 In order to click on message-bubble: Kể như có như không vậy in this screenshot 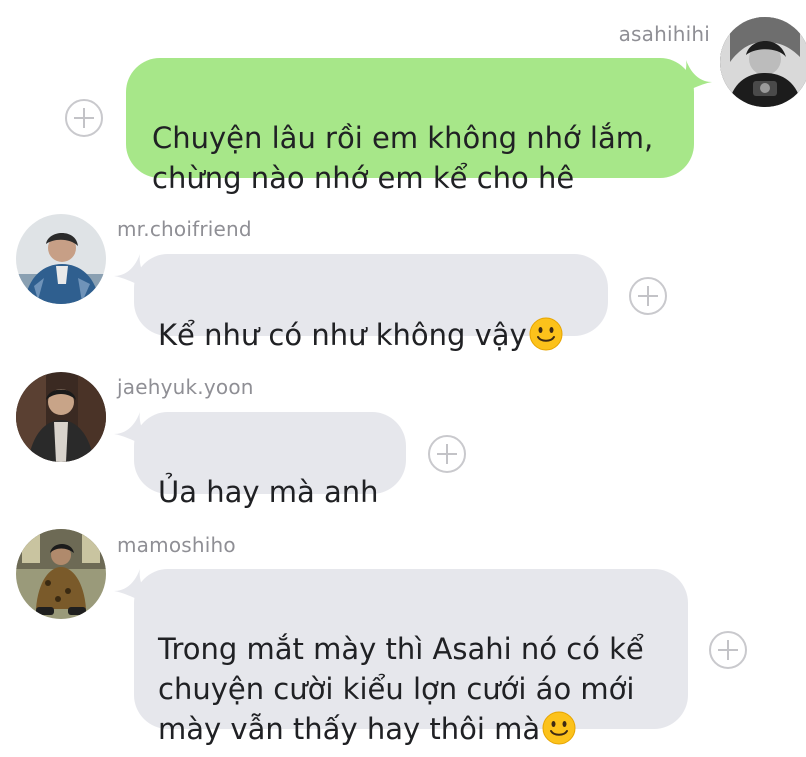, I will do `click(371, 303)`.